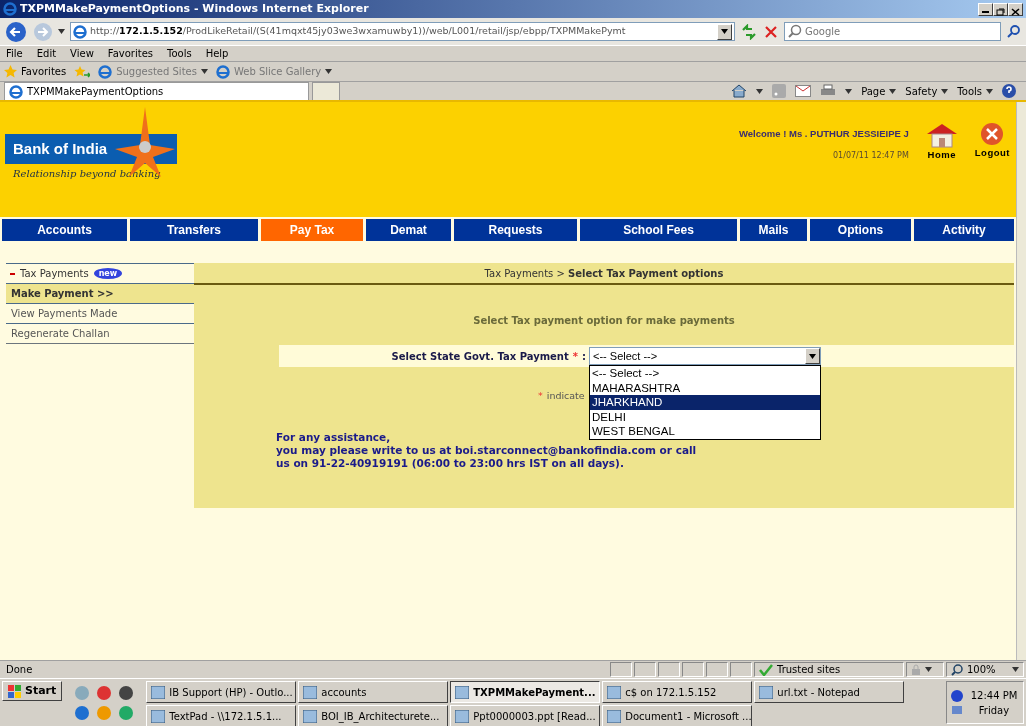 The height and width of the screenshot is (726, 1026). I want to click on help-icon, so click(1009, 91).